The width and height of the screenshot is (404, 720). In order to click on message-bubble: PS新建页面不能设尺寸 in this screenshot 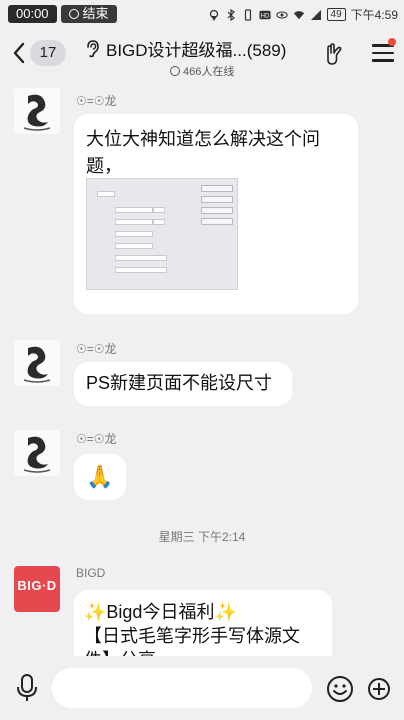, I will do `click(183, 384)`.